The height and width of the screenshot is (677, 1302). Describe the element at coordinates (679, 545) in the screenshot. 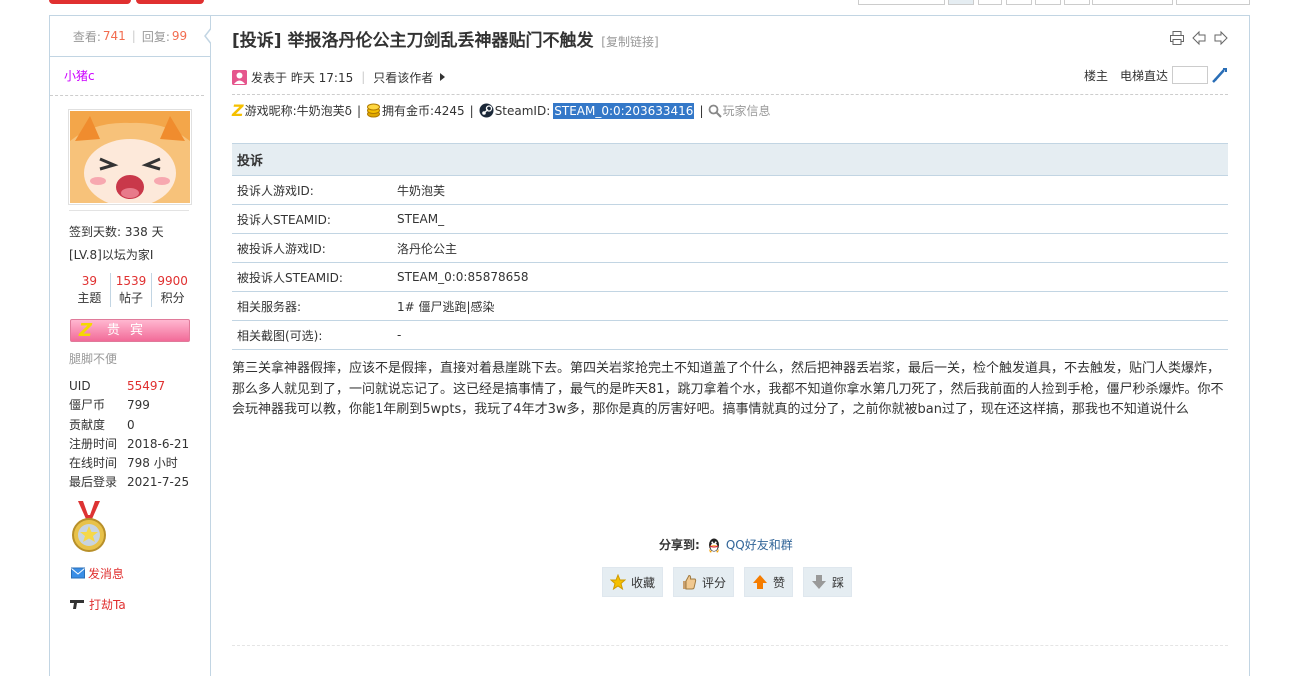

I see `share-label: 分享到:` at that location.